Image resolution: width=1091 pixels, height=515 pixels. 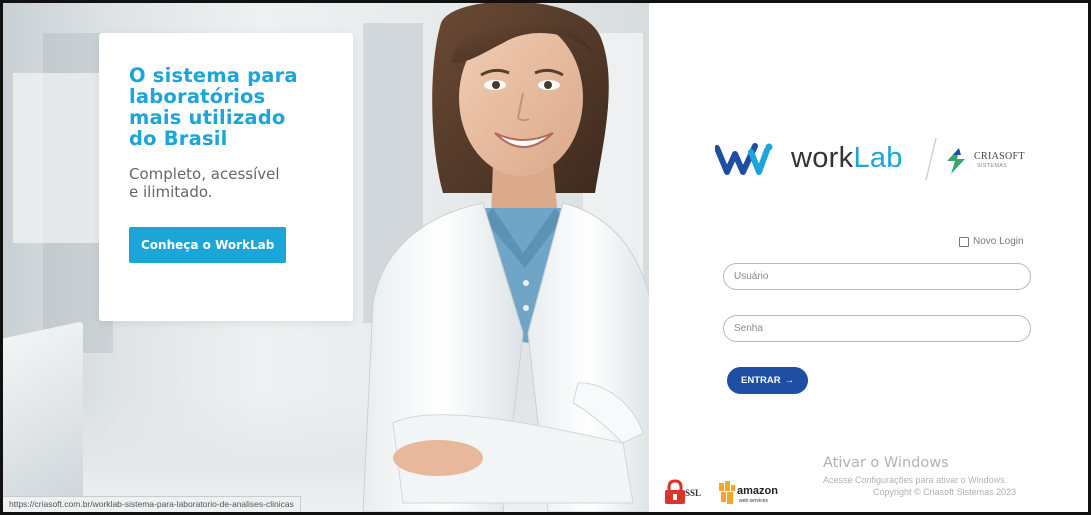 I want to click on conheca-worklab-button: Conheça o WorkLab, so click(x=208, y=245).